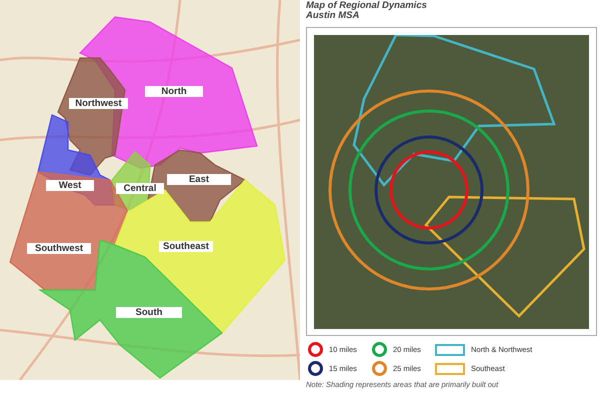 This screenshot has width=609, height=402. Describe the element at coordinates (367, 6) in the screenshot. I see `map-title: Map of Regional Dynamics` at that location.